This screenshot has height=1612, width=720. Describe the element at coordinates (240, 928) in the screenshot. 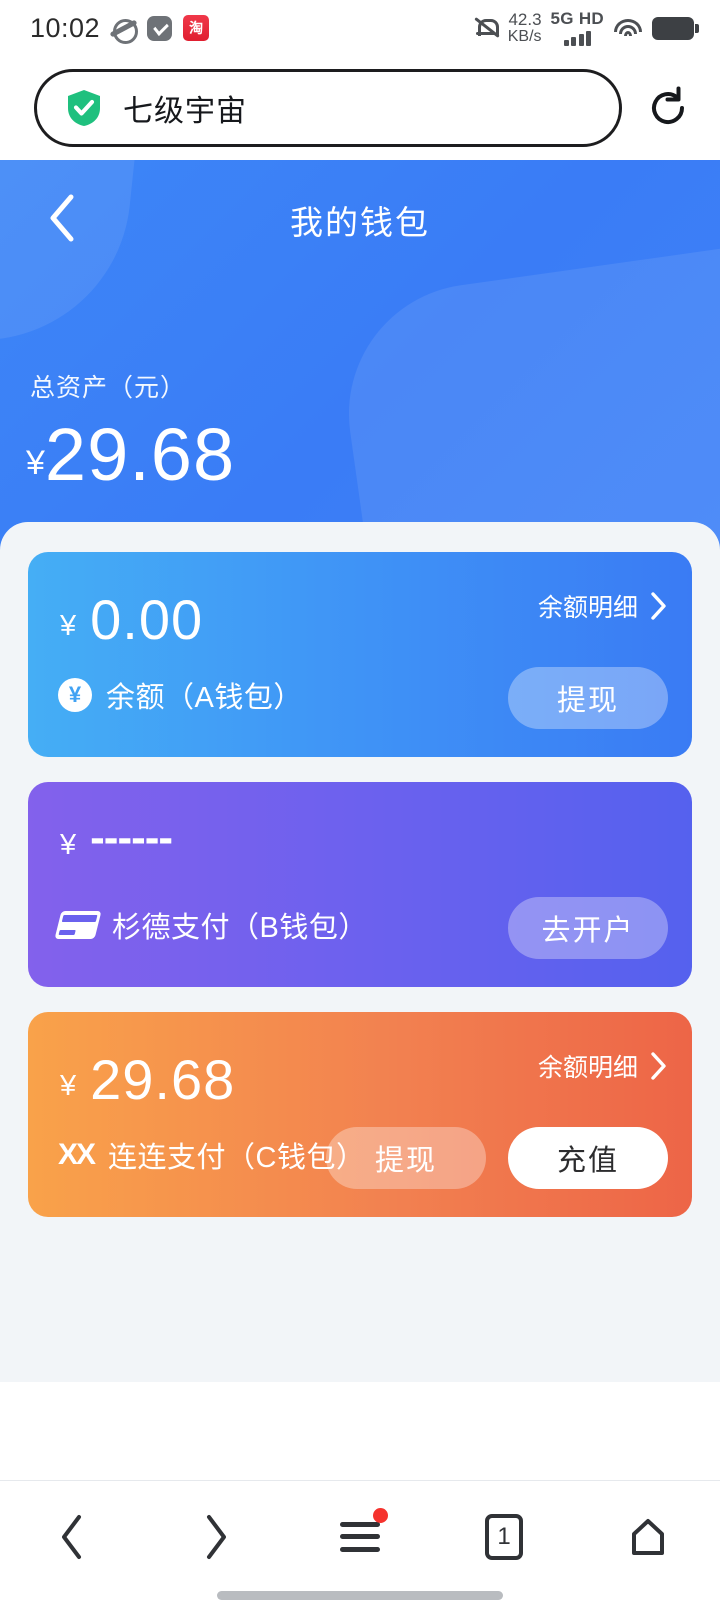

I see `card-name: 杉德支付（B钱包）` at that location.